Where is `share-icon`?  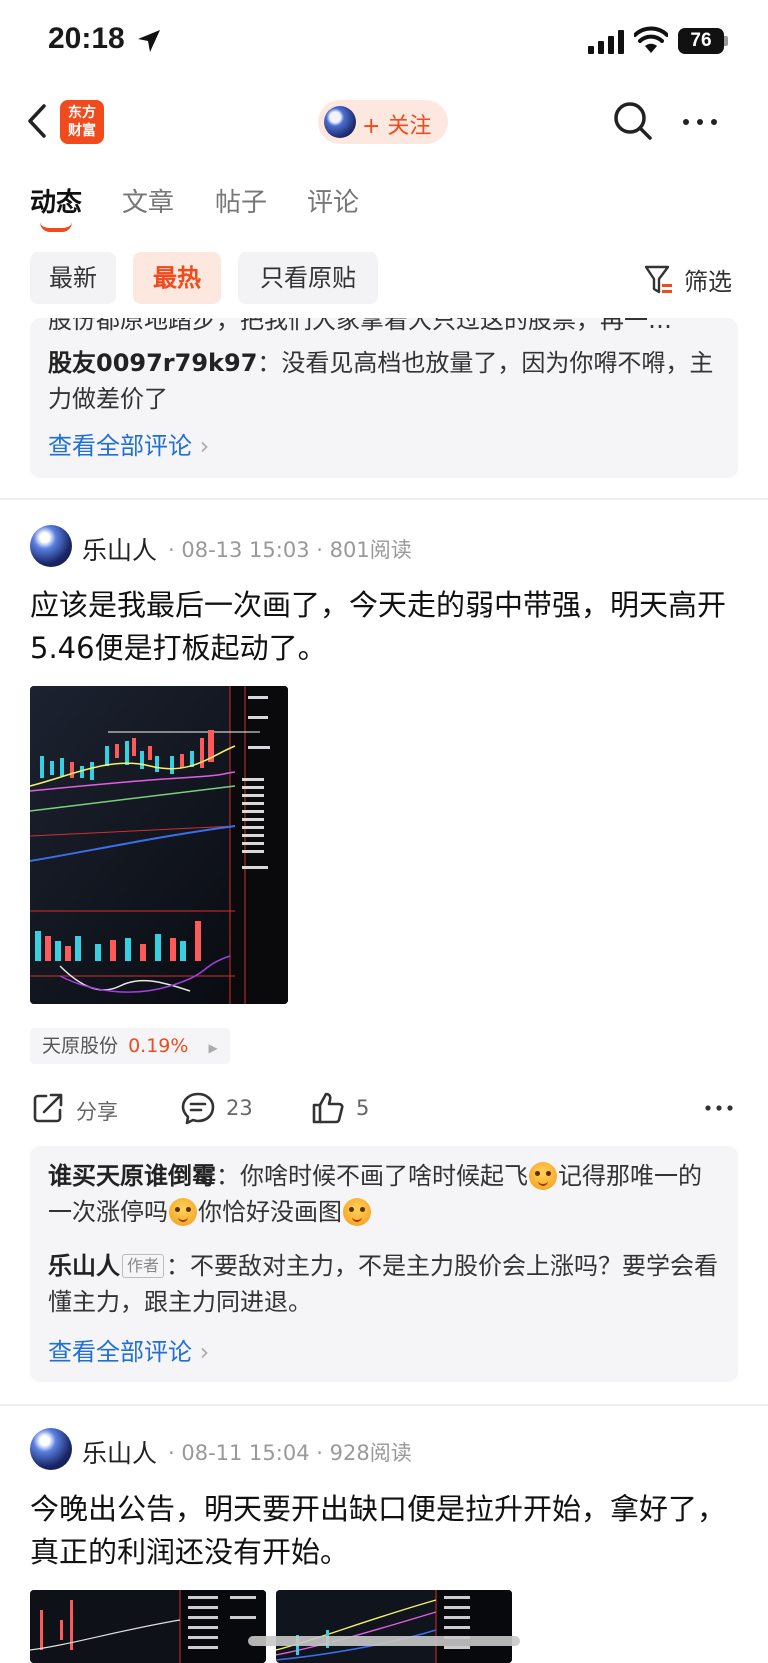
share-icon is located at coordinates (48, 1108).